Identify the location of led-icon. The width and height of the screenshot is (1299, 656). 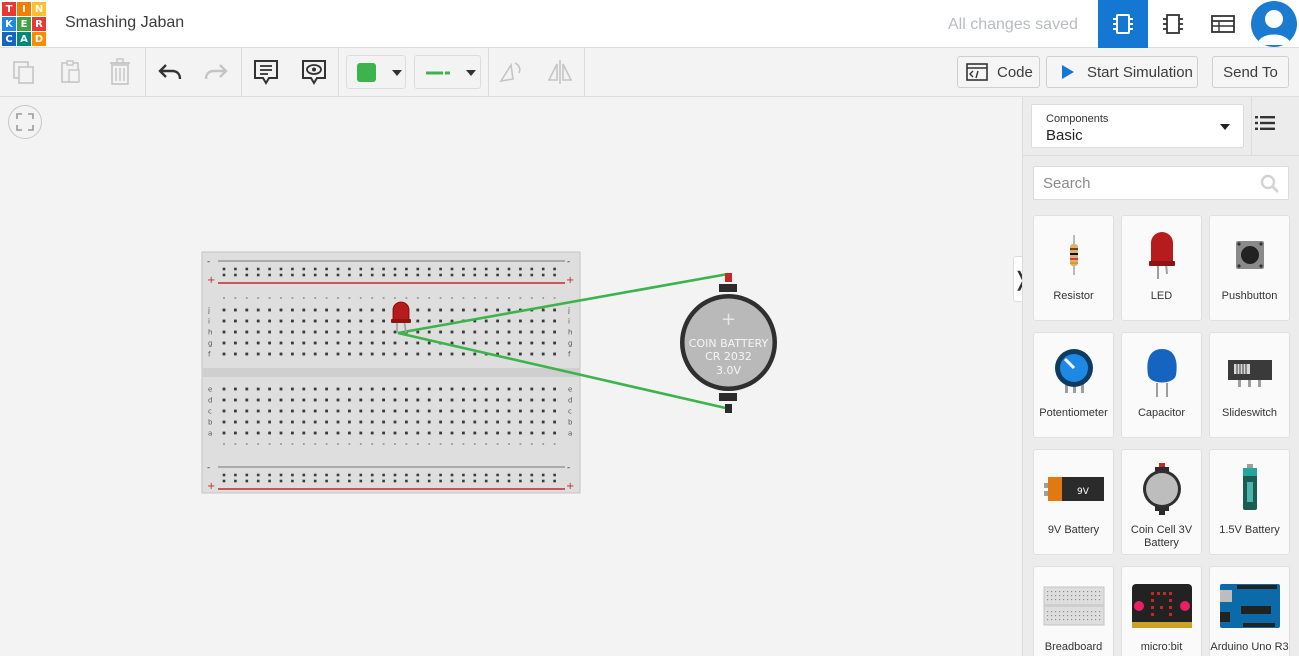
(1161, 255).